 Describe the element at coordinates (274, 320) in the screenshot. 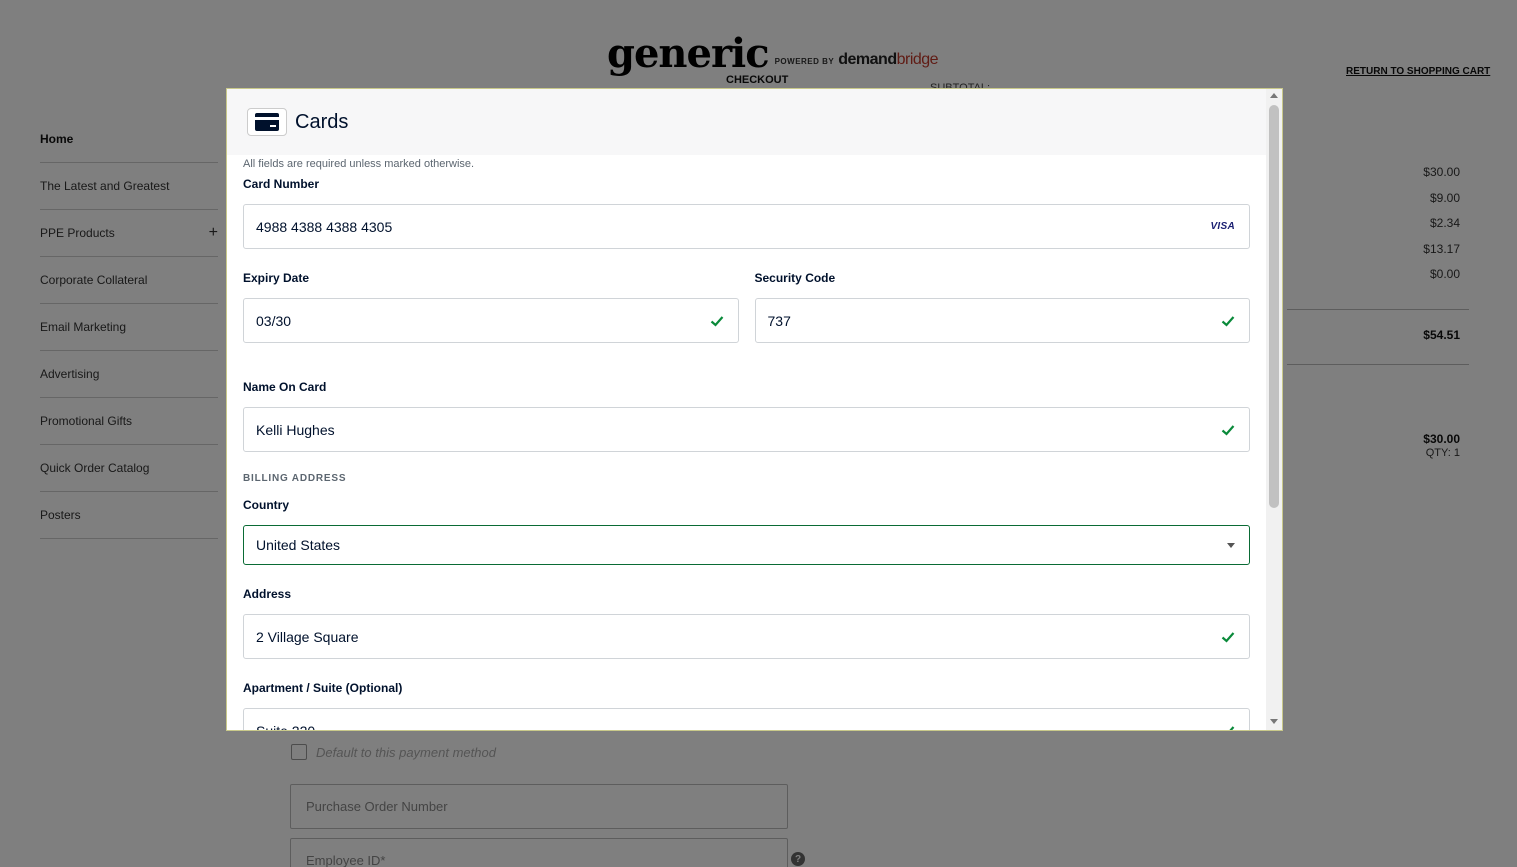

I see `expiry-value: 03/30` at that location.